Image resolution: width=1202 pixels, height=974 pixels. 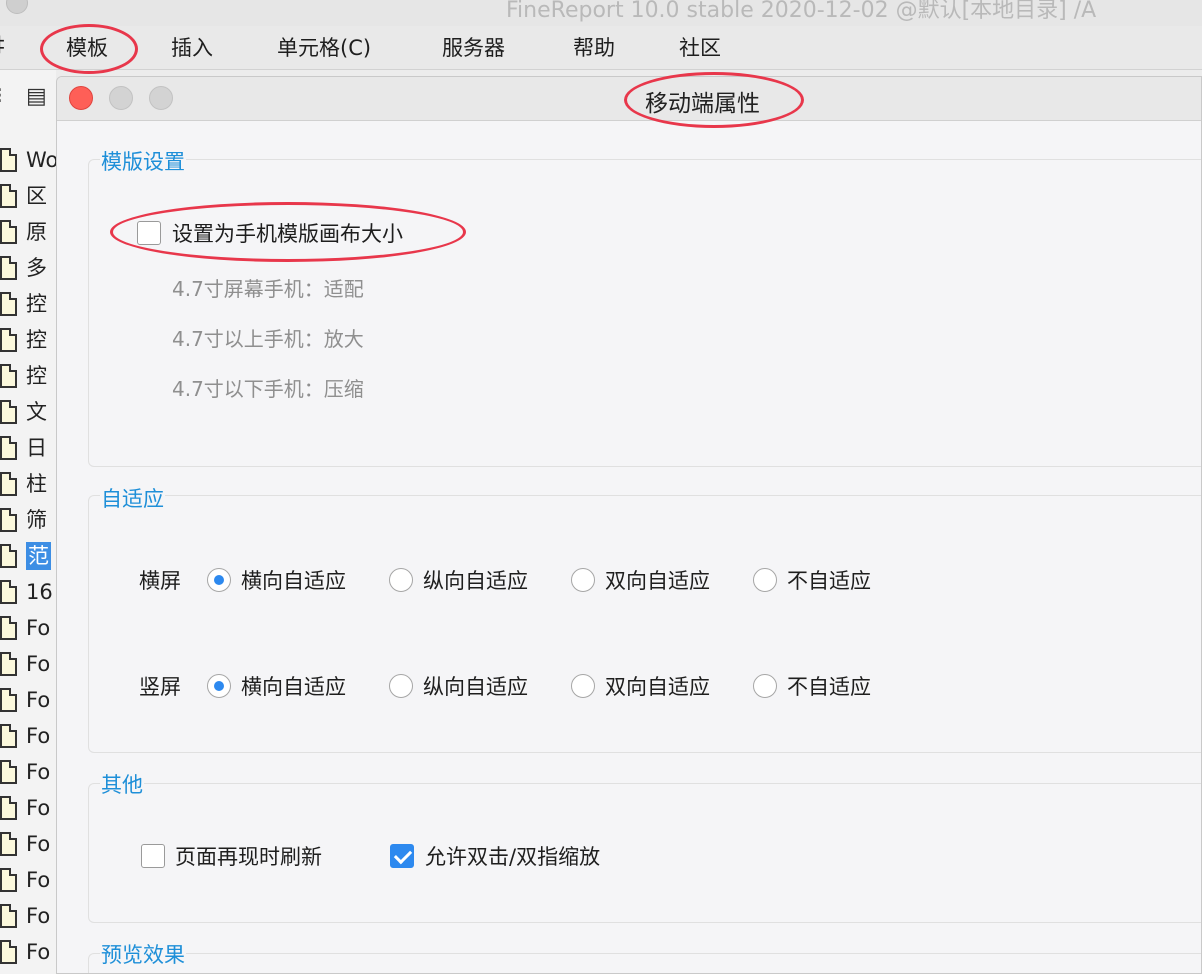 What do you see at coordinates (149, 233) in the screenshot?
I see `phone-canvas-checkbox` at bounding box center [149, 233].